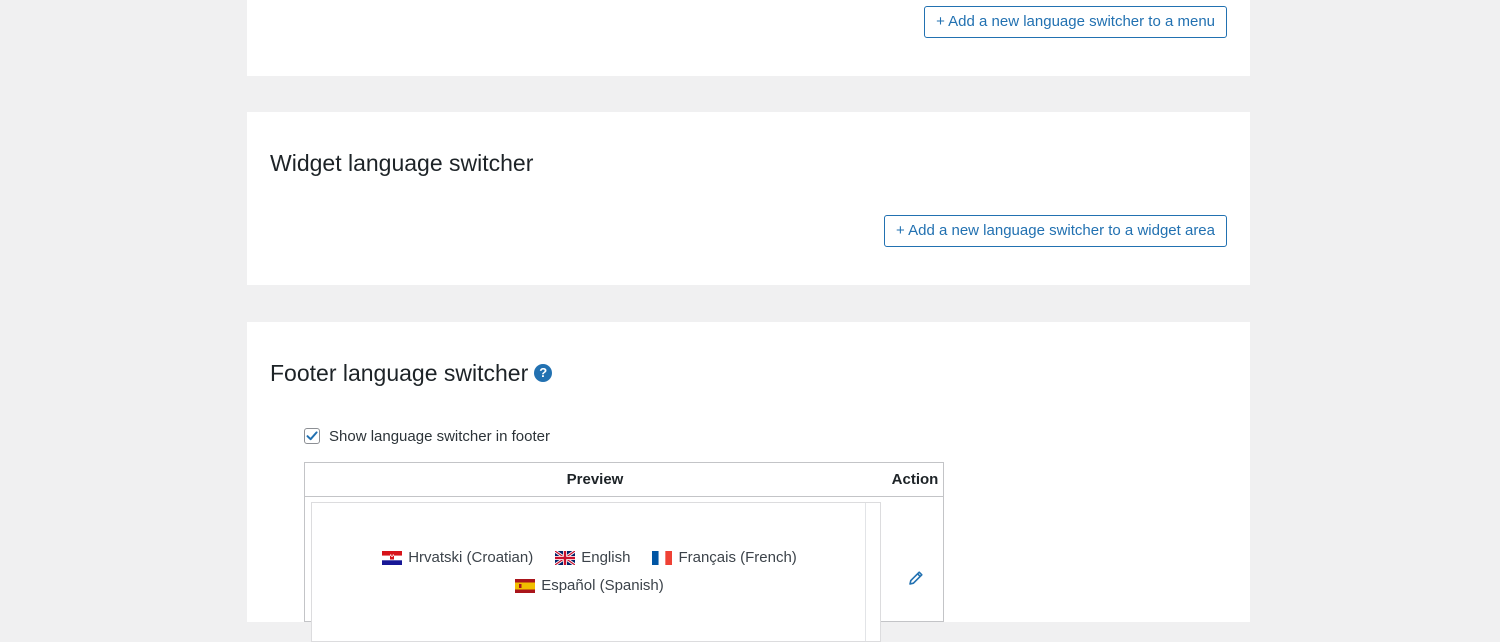  What do you see at coordinates (1075, 22) in the screenshot?
I see `add-menu-switcher-button: + Add a new language switcher to a menu` at bounding box center [1075, 22].